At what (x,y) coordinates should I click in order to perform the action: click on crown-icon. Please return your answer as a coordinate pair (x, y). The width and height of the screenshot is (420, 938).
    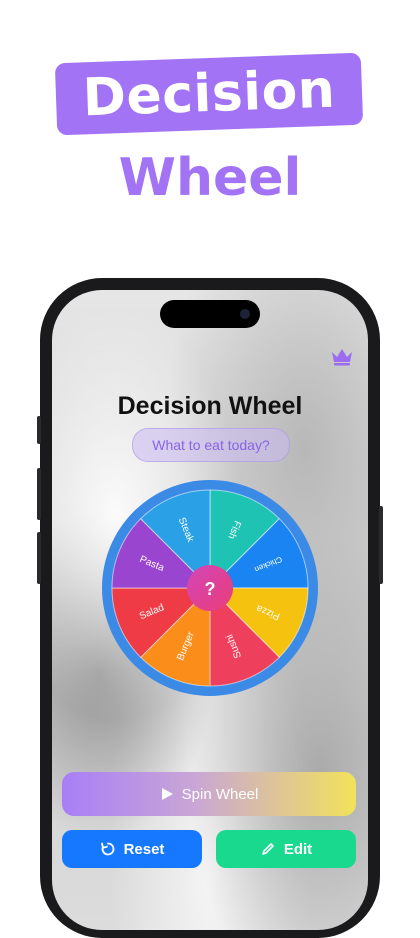
    Looking at the image, I should click on (342, 356).